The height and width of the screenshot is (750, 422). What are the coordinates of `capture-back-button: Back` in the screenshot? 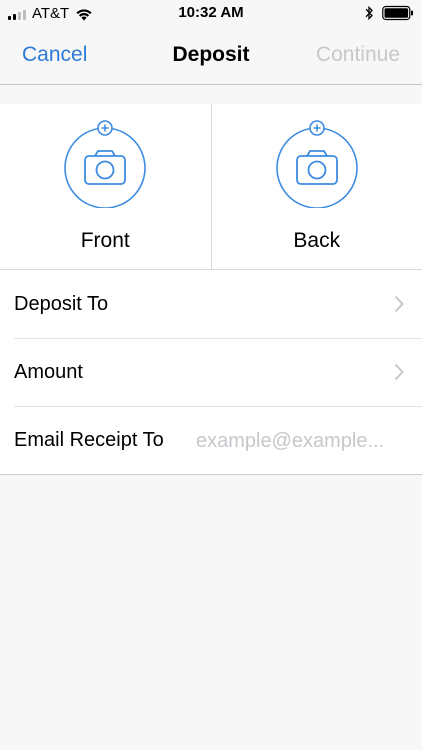 It's located at (316, 186).